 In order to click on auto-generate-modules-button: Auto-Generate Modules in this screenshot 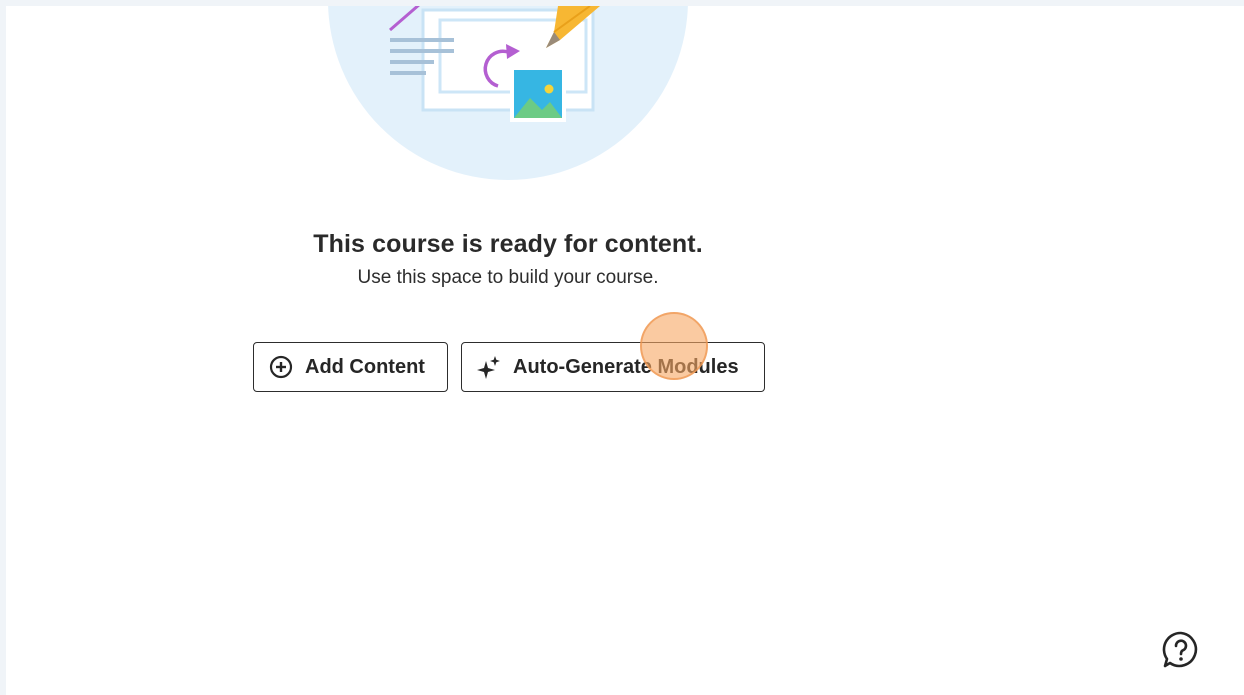, I will do `click(613, 367)`.